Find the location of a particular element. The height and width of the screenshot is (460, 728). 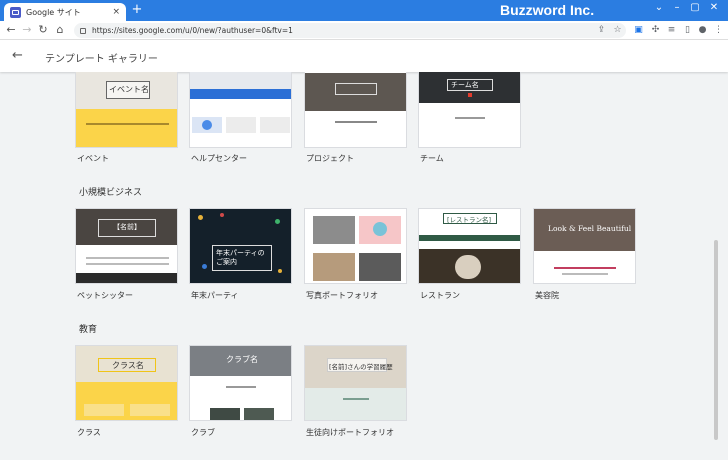

reading-list-icon: ≡ is located at coordinates (671, 30).